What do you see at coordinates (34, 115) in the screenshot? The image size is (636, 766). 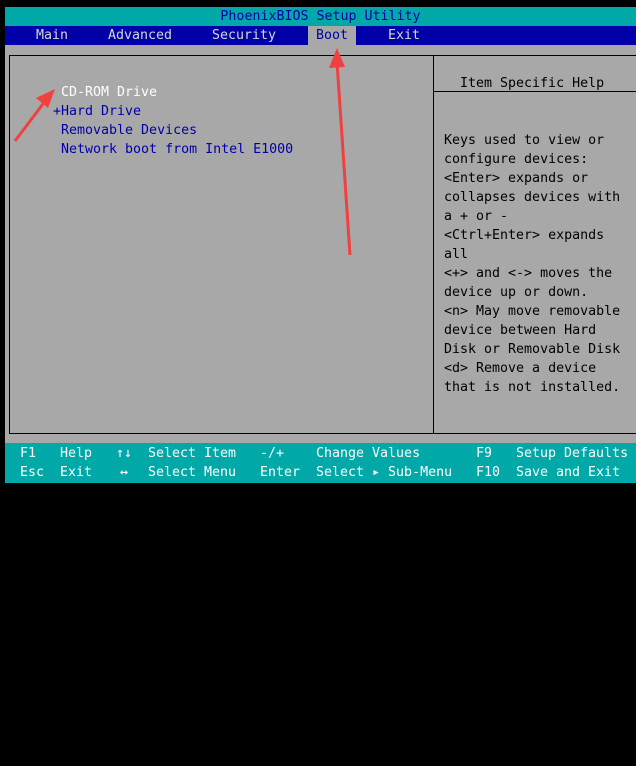 I see `arrow-to-cdrom-icon` at bounding box center [34, 115].